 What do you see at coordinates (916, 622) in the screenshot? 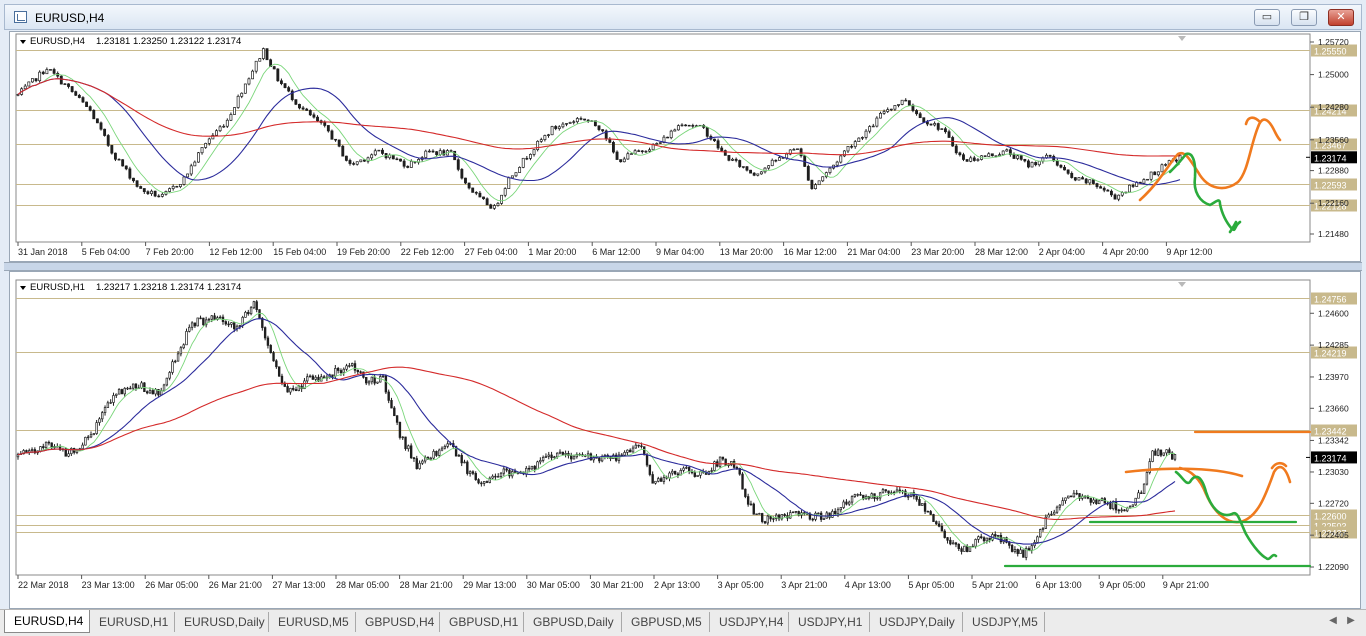
I see `chart-tab-usdjpy-daily: USDJPY,Daily` at bounding box center [916, 622].